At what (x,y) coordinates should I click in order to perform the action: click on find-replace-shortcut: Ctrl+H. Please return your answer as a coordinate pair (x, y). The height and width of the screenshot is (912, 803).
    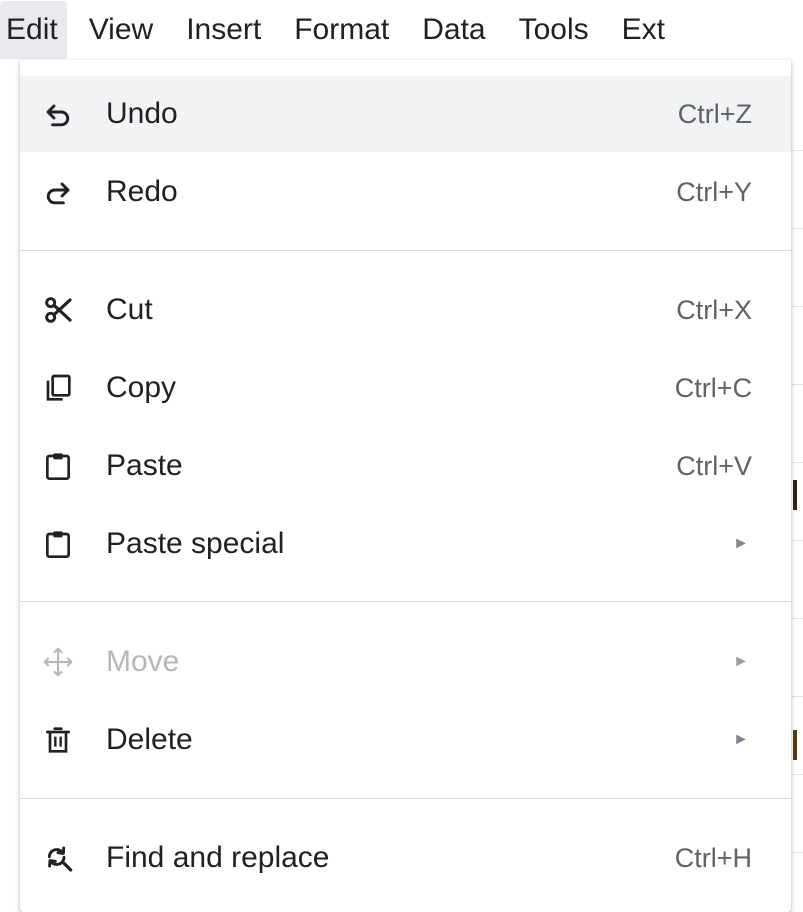
    Looking at the image, I should click on (713, 857).